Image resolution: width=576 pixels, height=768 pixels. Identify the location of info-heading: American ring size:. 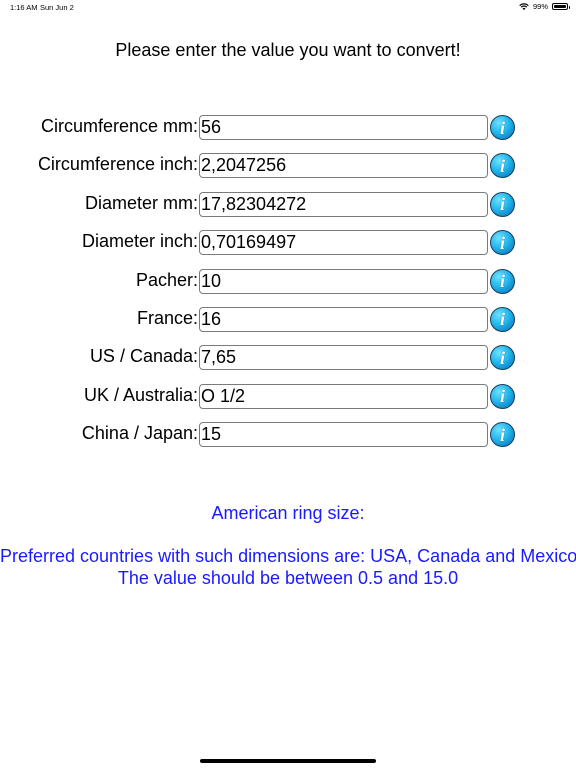
(288, 513).